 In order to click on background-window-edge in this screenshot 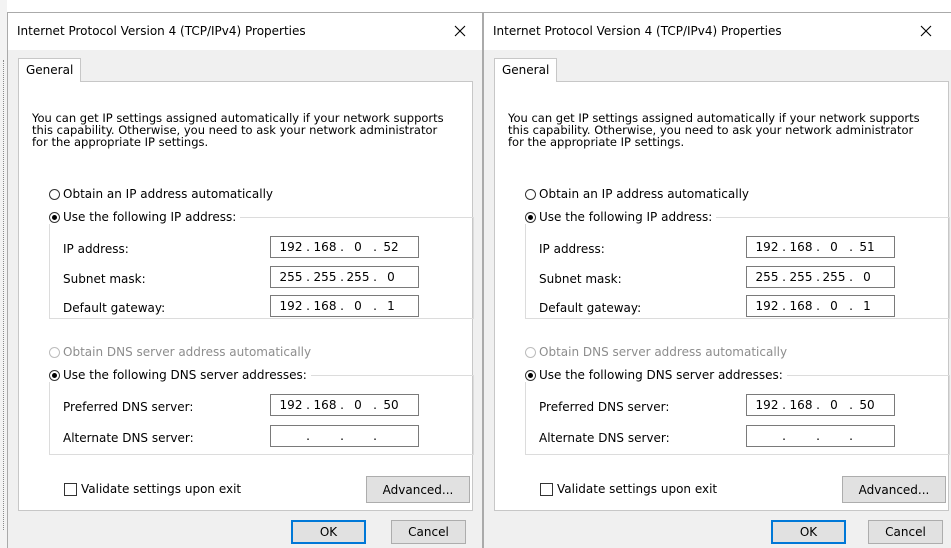, I will do `click(3, 274)`.